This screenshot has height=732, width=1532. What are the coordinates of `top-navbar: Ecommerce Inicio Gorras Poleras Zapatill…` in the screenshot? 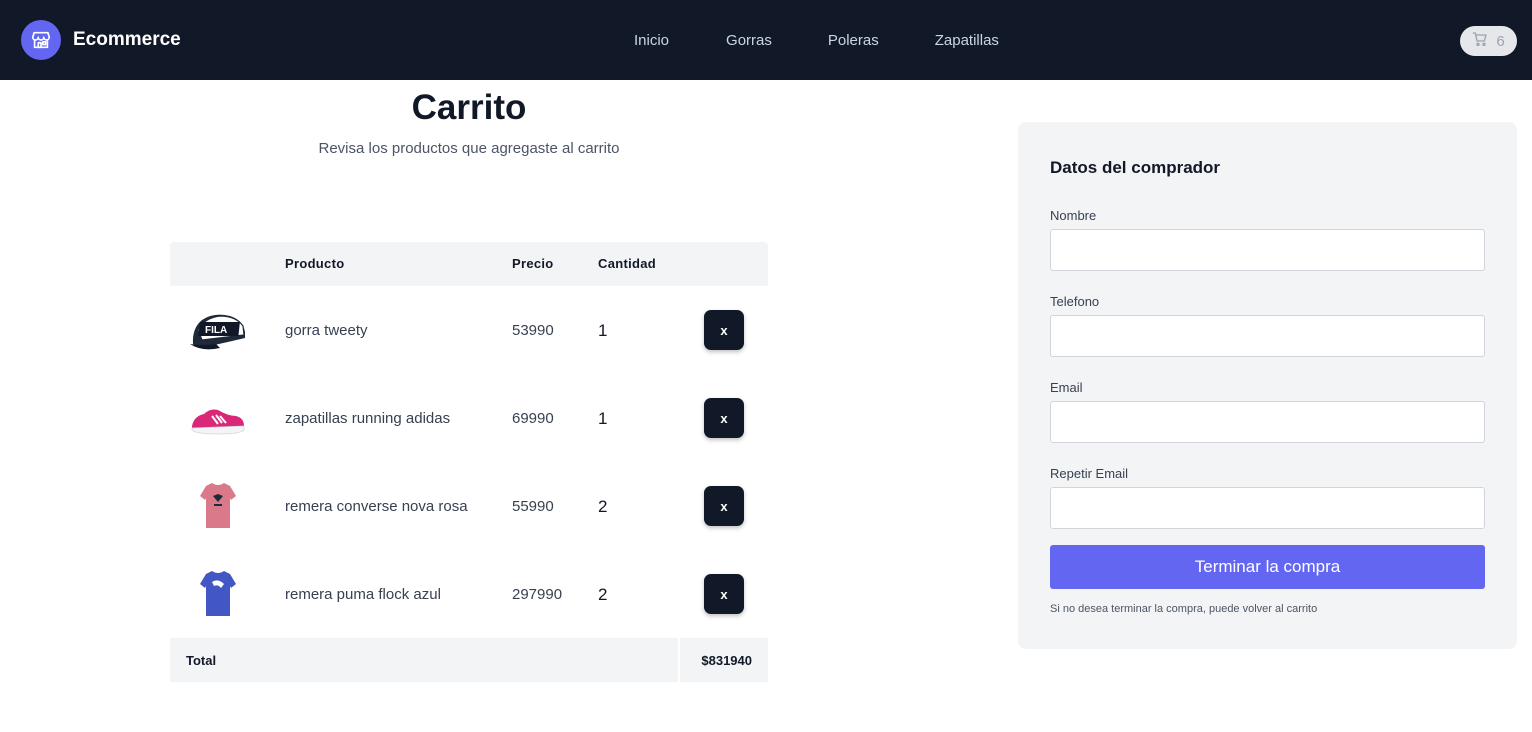 It's located at (766, 40).